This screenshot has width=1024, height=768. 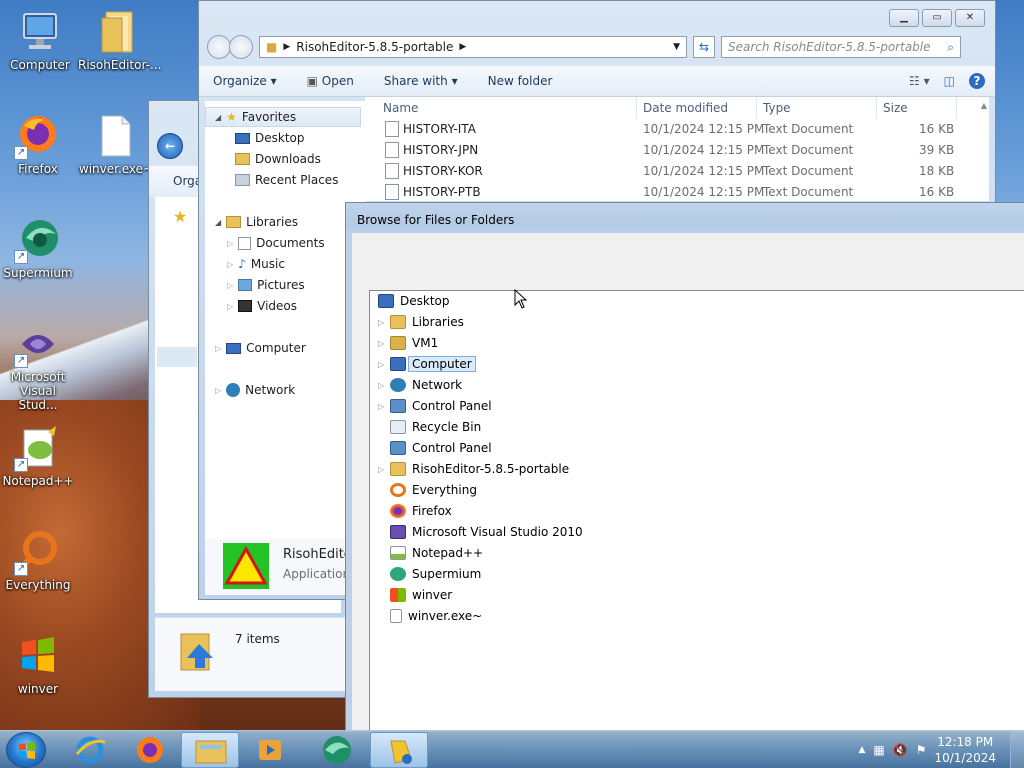 What do you see at coordinates (38, 144) in the screenshot?
I see `desktop-icon-firefox: ↗ Firefox` at bounding box center [38, 144].